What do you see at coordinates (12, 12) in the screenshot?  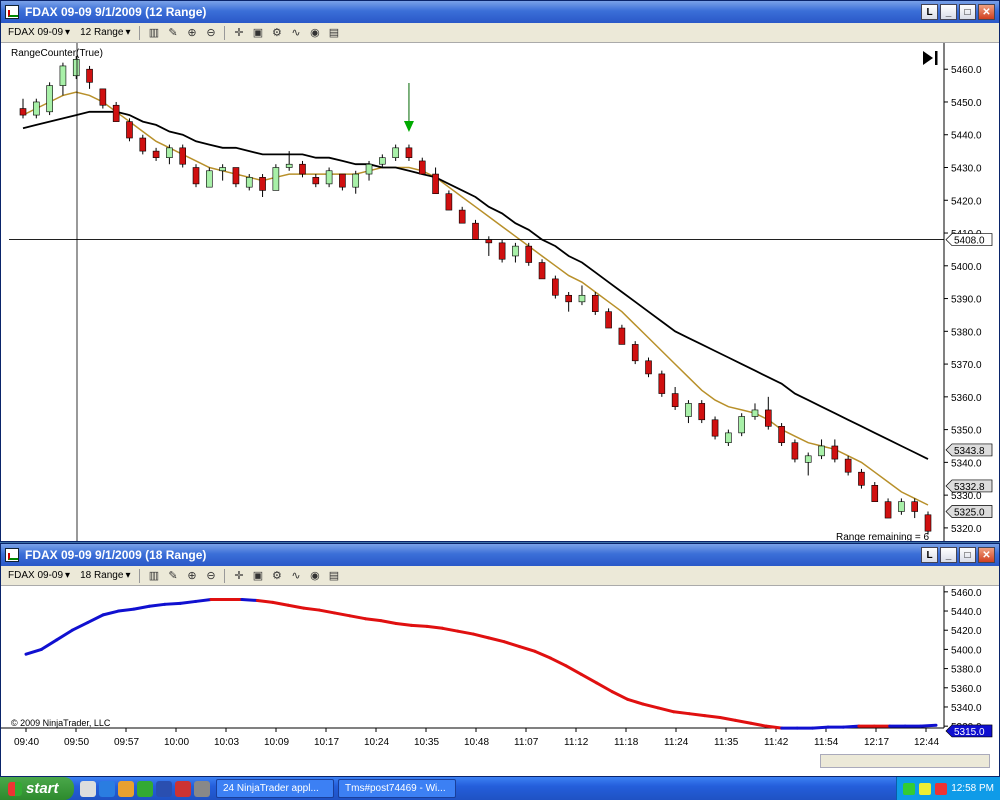 I see `chart-app-icon` at bounding box center [12, 12].